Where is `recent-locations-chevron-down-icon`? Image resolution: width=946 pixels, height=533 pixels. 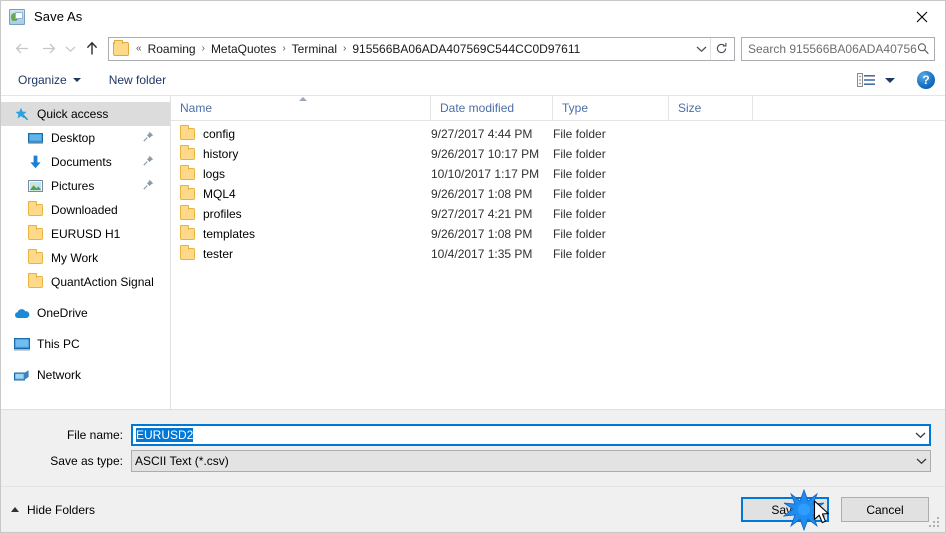 recent-locations-chevron-down-icon is located at coordinates (70, 49).